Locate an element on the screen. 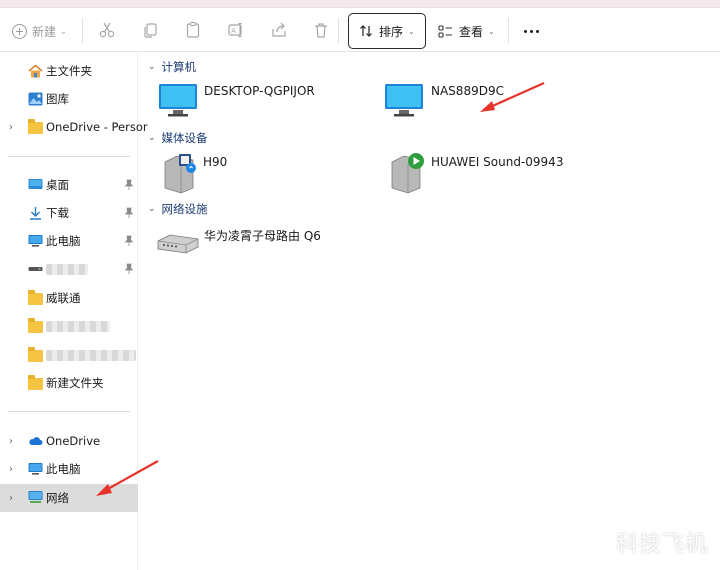  view-label: 查看 is located at coordinates (471, 31).